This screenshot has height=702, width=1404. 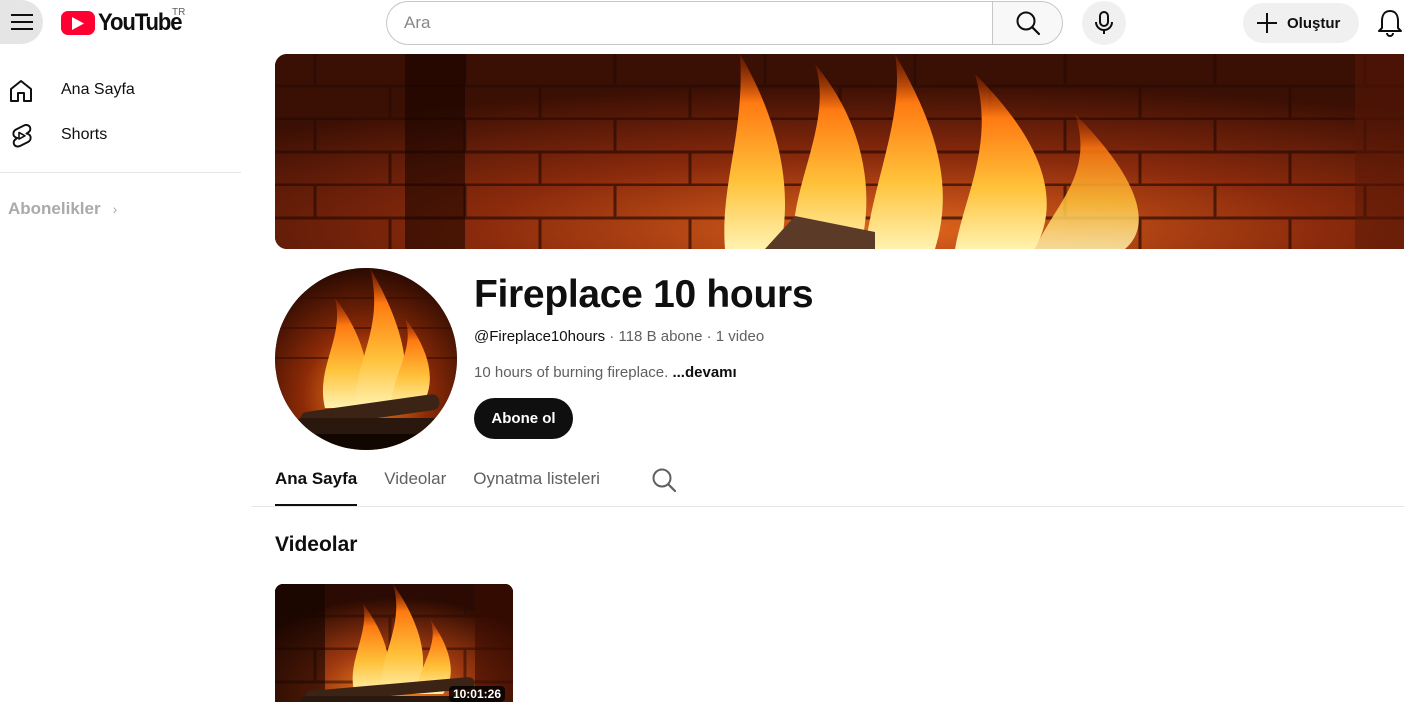 I want to click on sidebar-item-home: Ana Sayfa, so click(x=120, y=90).